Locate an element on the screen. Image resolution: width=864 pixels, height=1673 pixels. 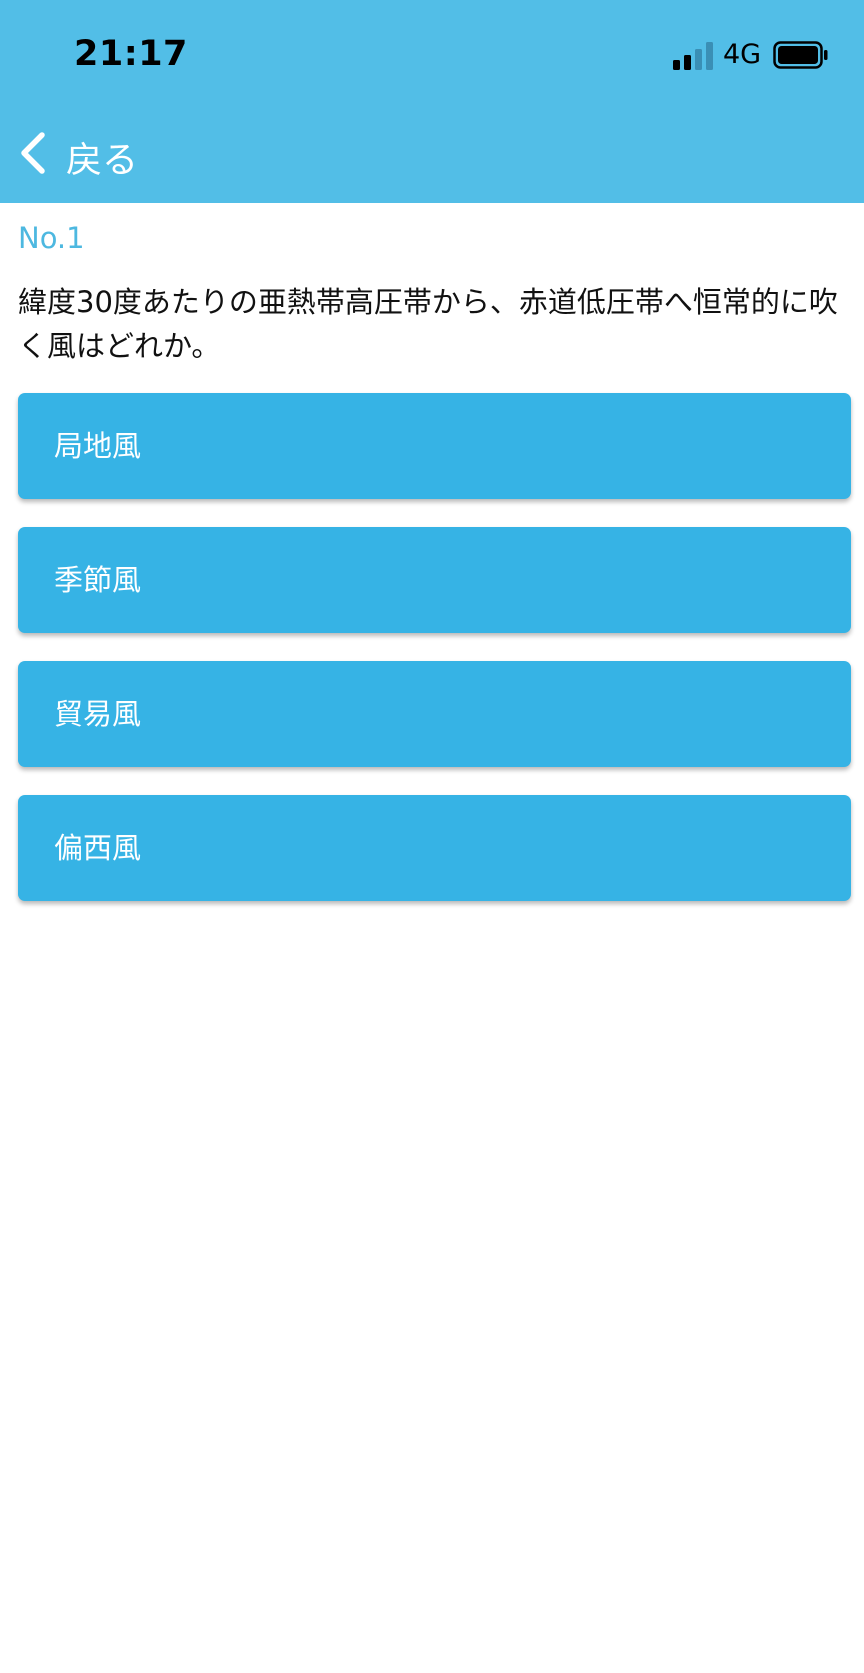
cellular-signal-icon is located at coordinates (693, 56).